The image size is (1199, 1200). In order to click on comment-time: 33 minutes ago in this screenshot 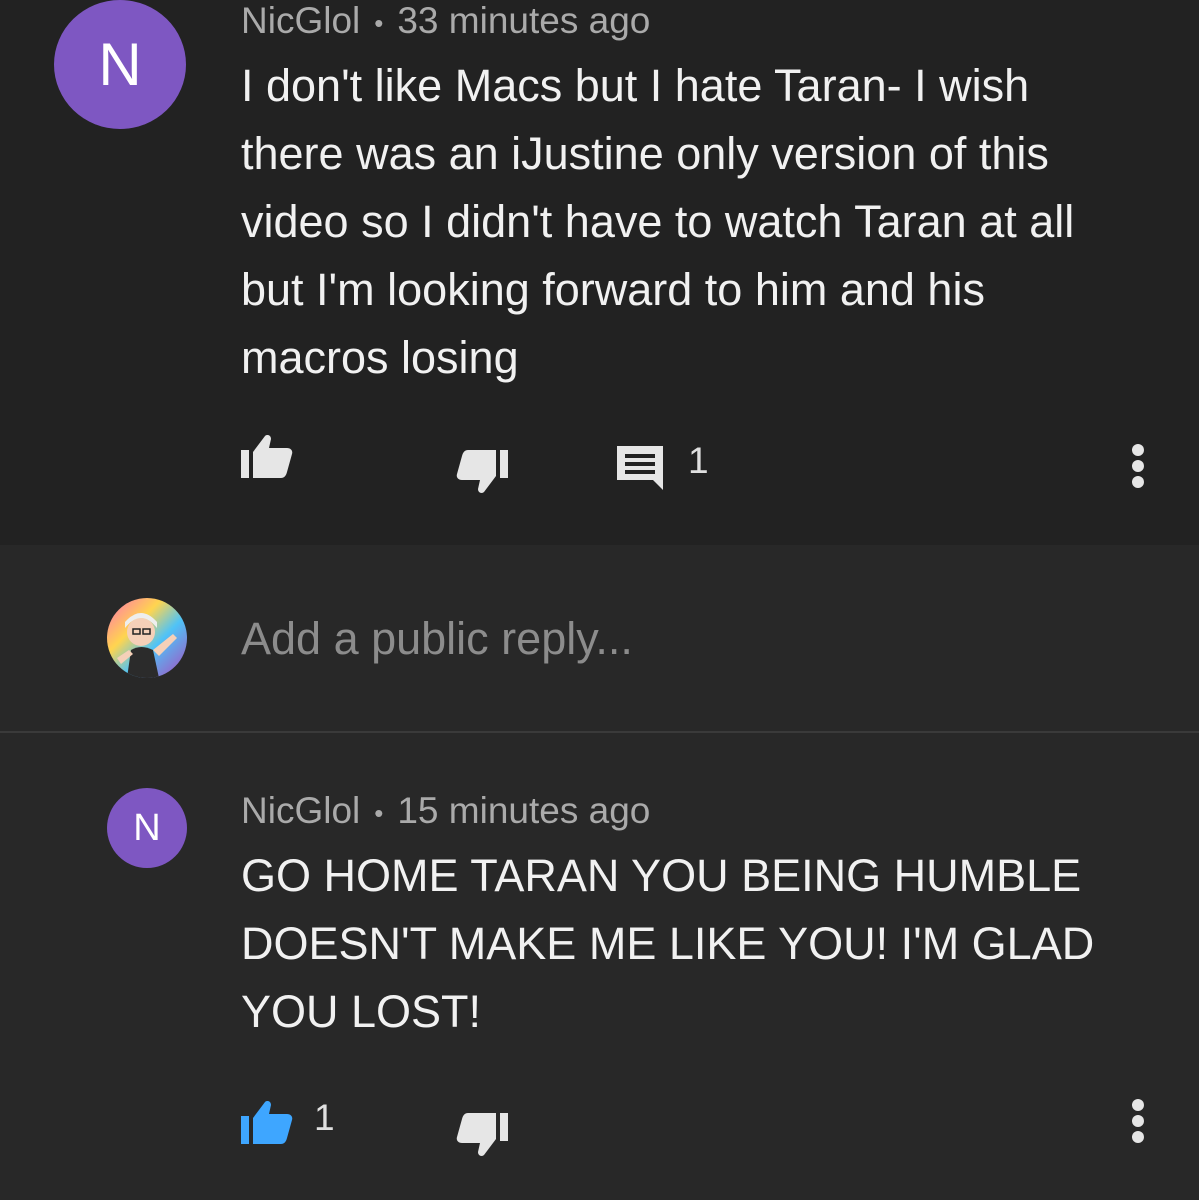, I will do `click(524, 20)`.